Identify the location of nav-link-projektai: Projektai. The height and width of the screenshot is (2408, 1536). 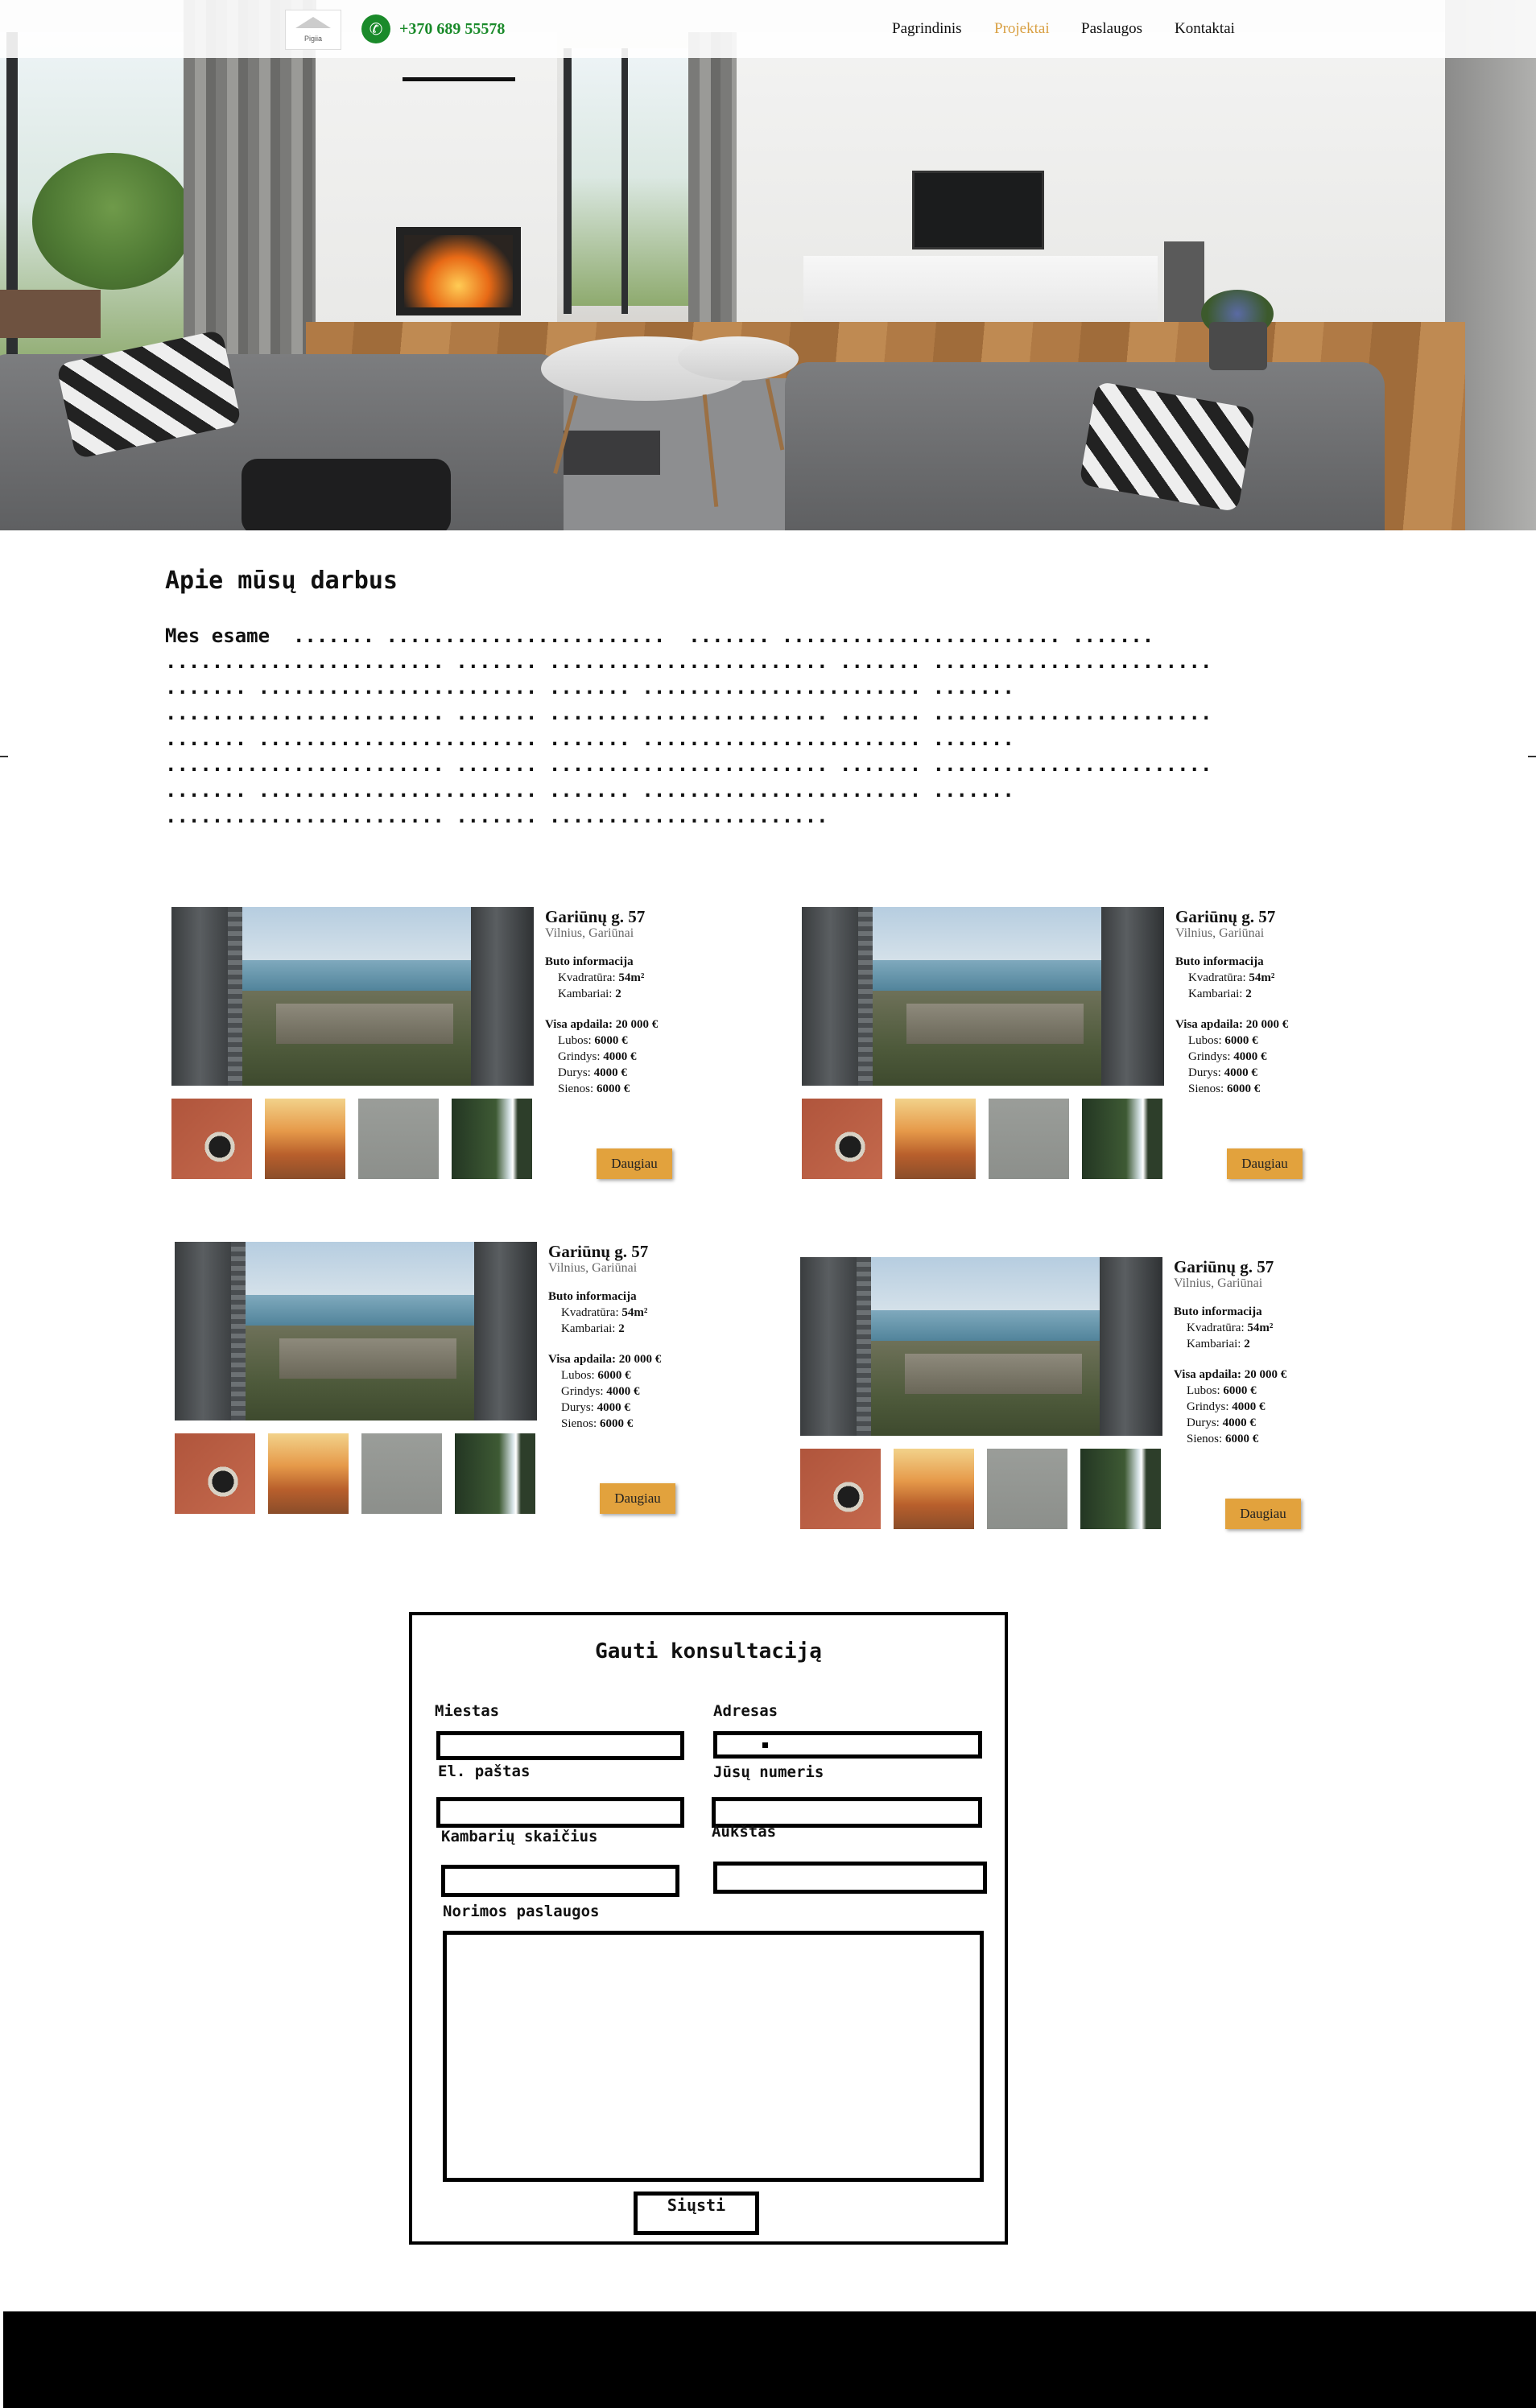
(1022, 29).